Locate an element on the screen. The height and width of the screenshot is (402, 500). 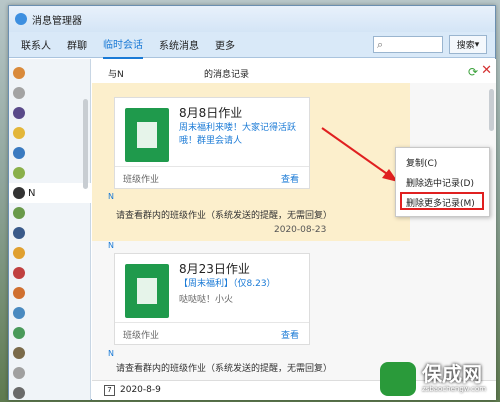
context-menu: 复制(C) 删除选中记录(D) 删除更多记录(M) is located at coordinates (442, 182).